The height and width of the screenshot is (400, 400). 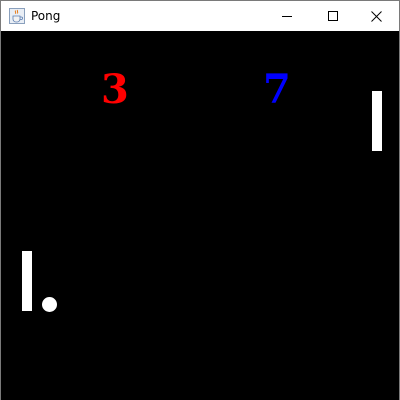 I want to click on close-button, so click(x=376, y=16).